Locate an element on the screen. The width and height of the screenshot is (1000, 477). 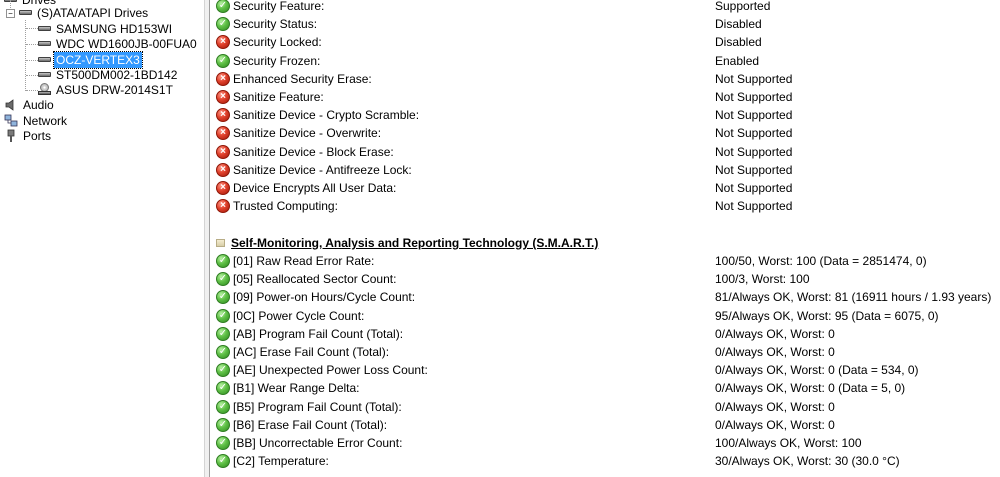
tree-item-audio: Audio is located at coordinates (30, 105).